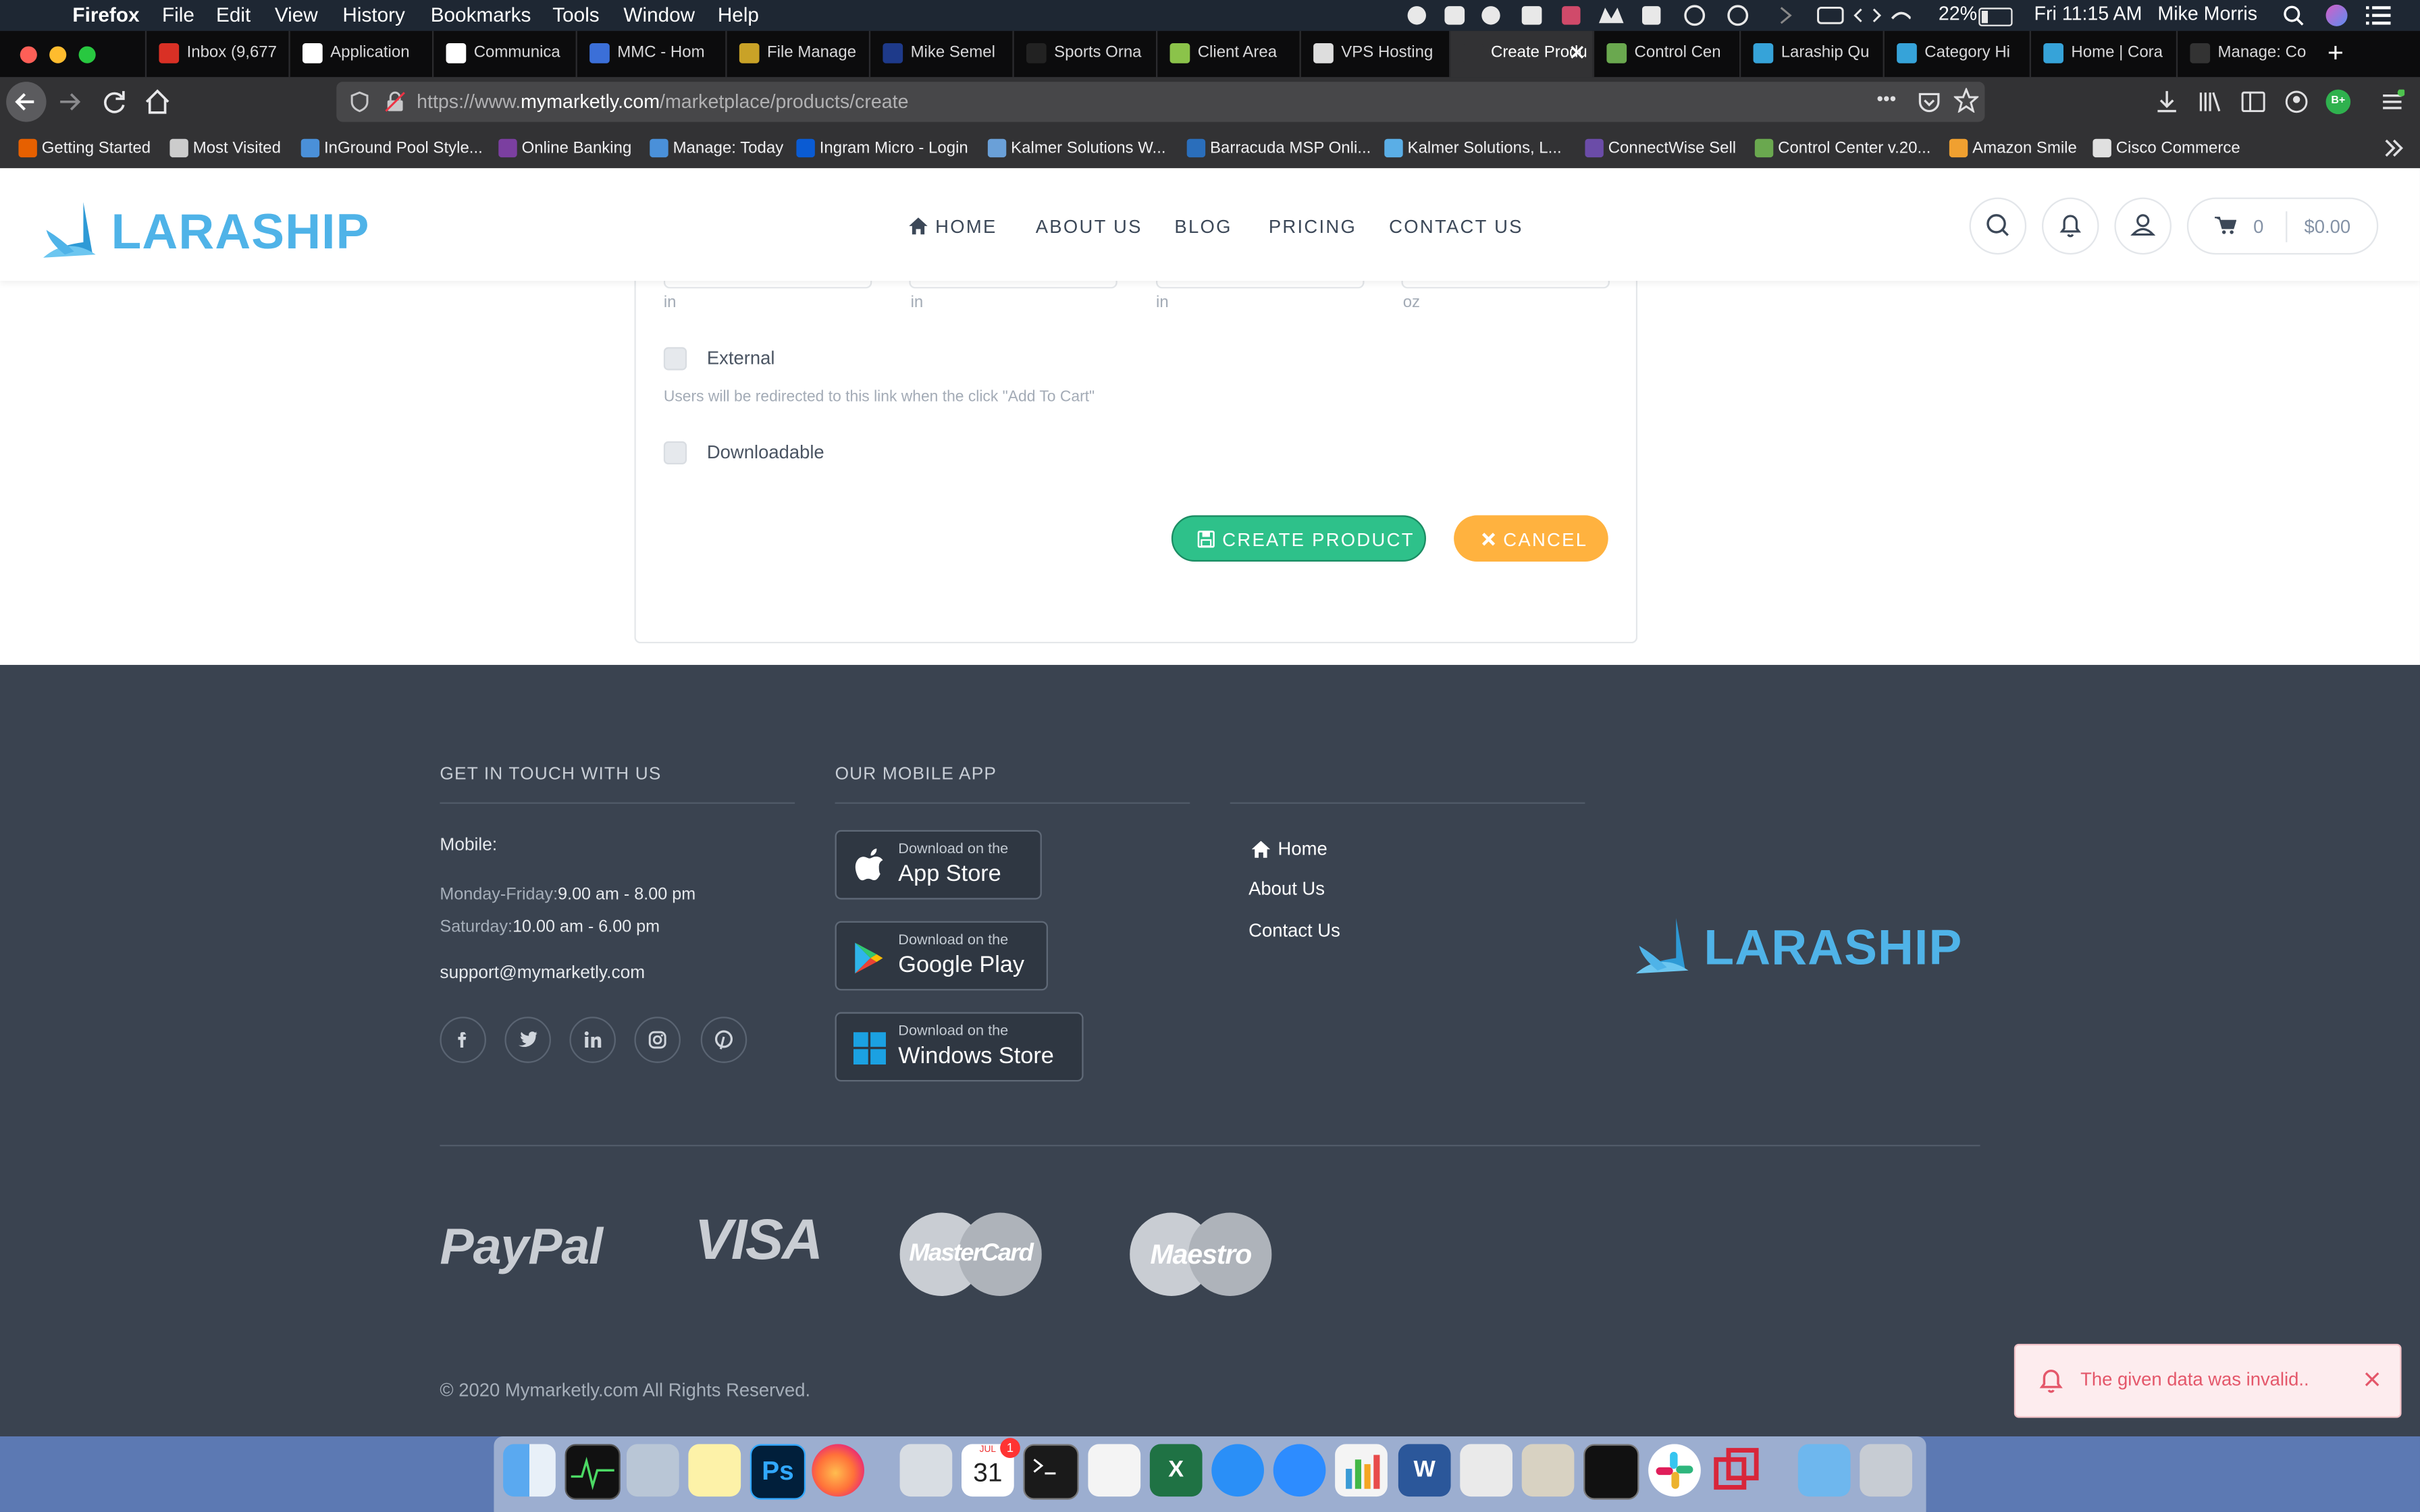 Image resolution: width=2420 pixels, height=1512 pixels. I want to click on tracking-shield-icon, so click(360, 102).